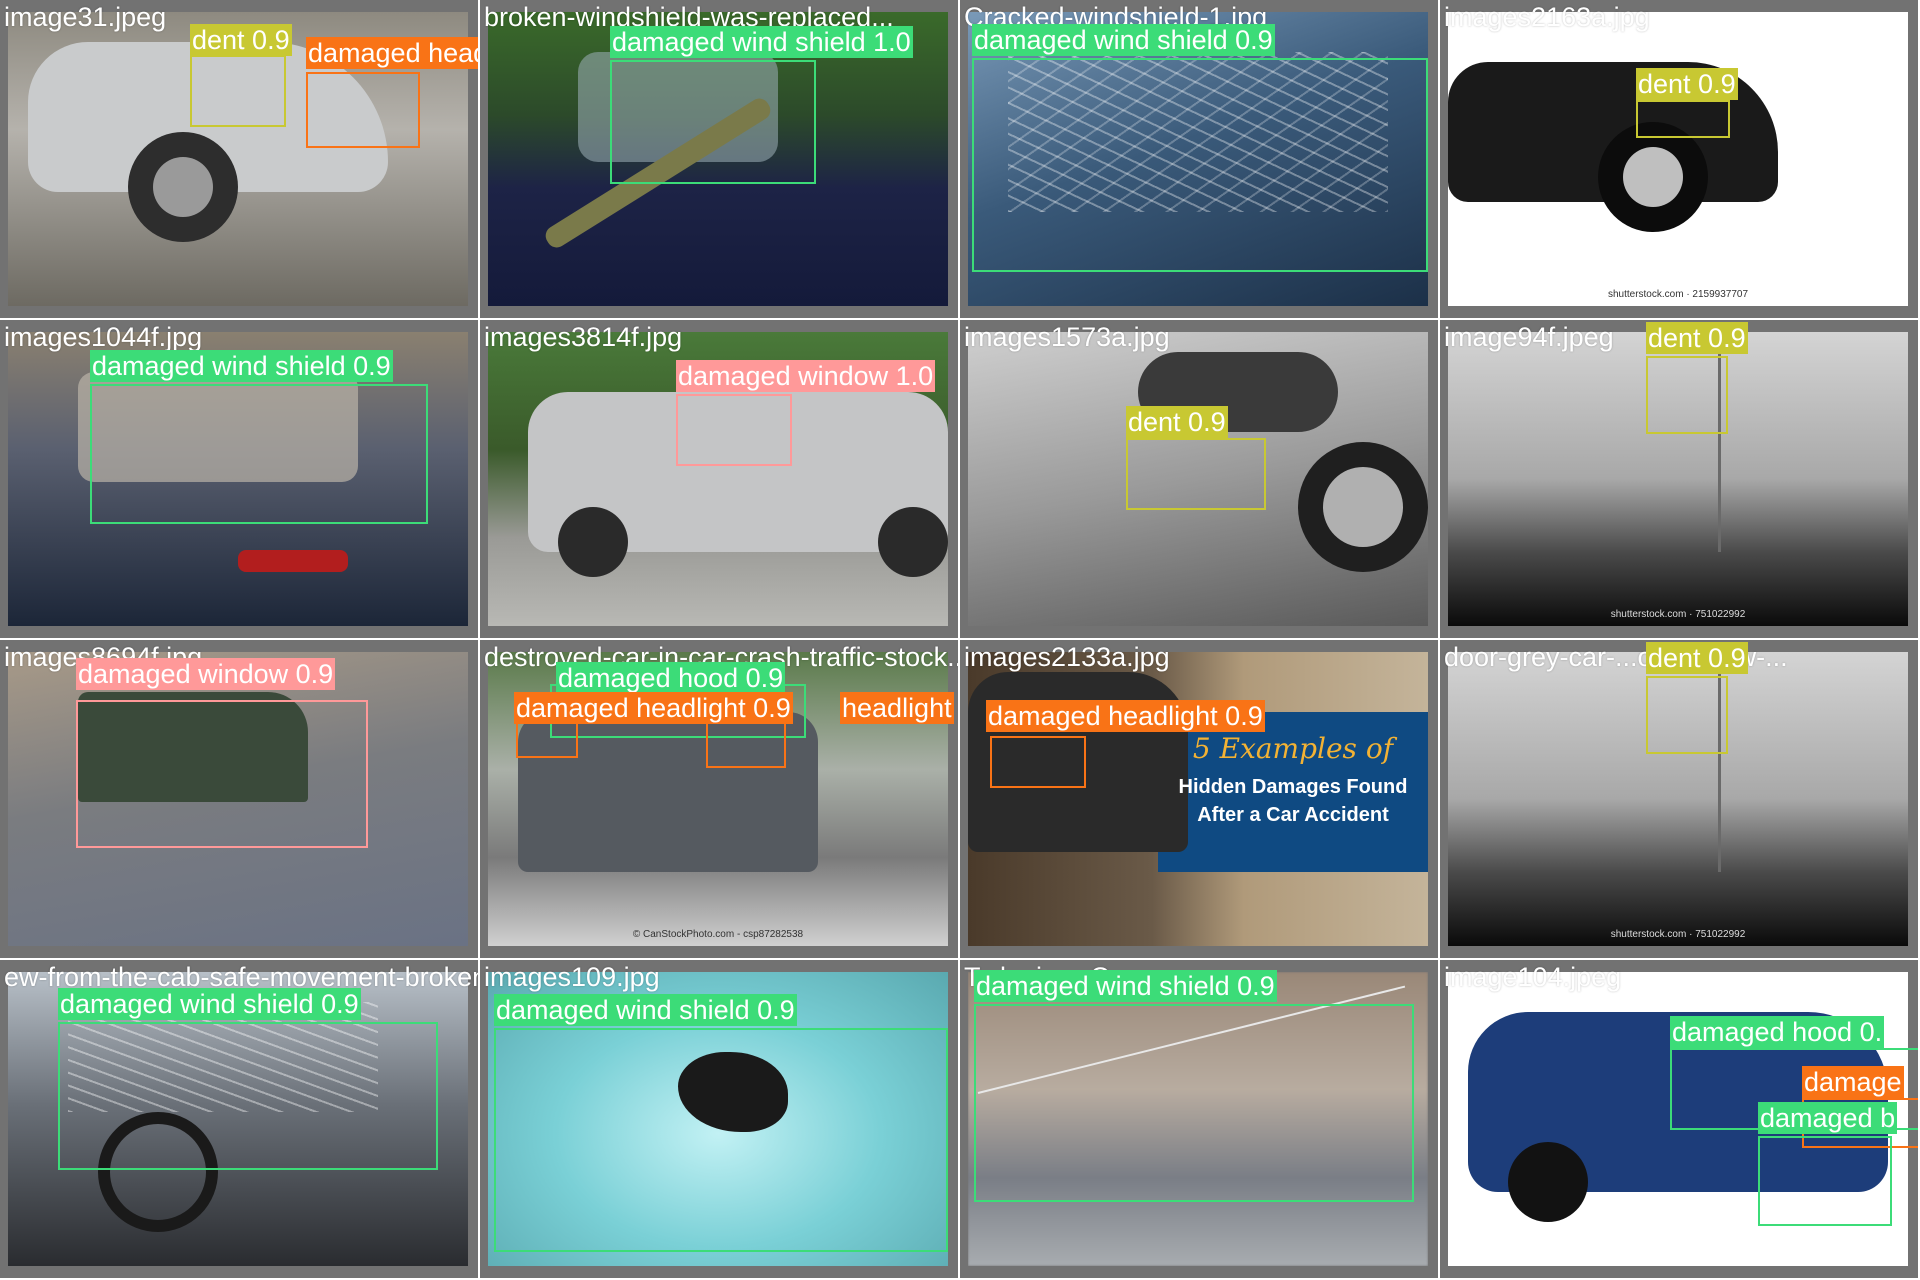 This screenshot has height=1280, width=1920. What do you see at coordinates (718, 934) in the screenshot?
I see `stock-watermark: © CanStockPhoto.com - csp87282538` at bounding box center [718, 934].